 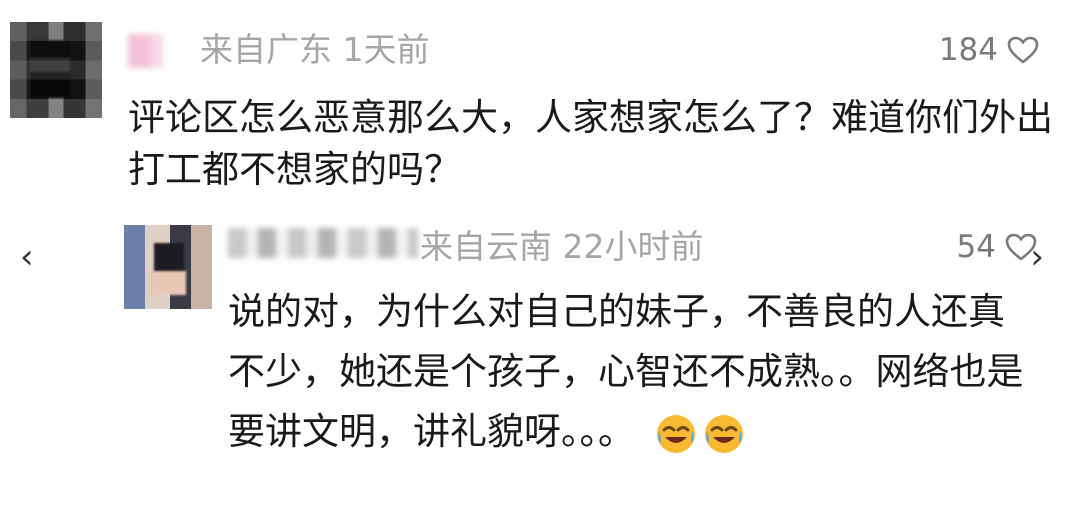 What do you see at coordinates (997, 247) in the screenshot?
I see `like-button-reply: 54` at bounding box center [997, 247].